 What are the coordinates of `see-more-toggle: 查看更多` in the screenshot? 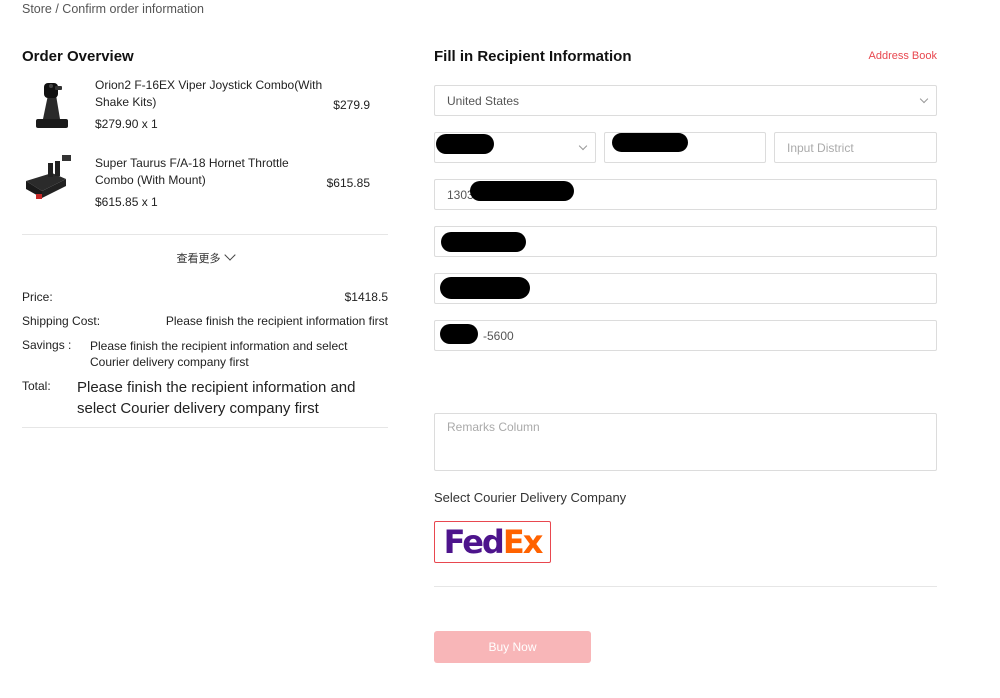 It's located at (205, 257).